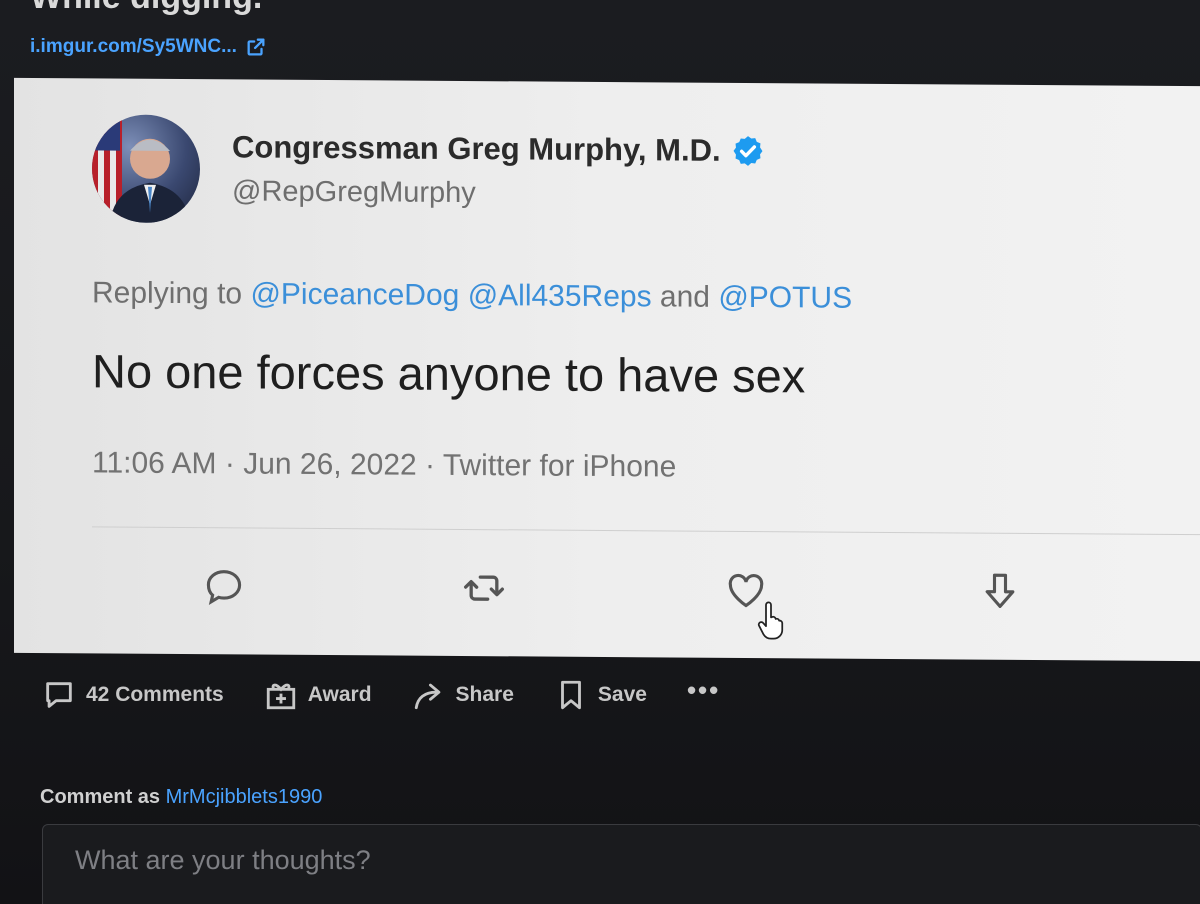  What do you see at coordinates (427, 696) in the screenshot?
I see `share-arrow-icon` at bounding box center [427, 696].